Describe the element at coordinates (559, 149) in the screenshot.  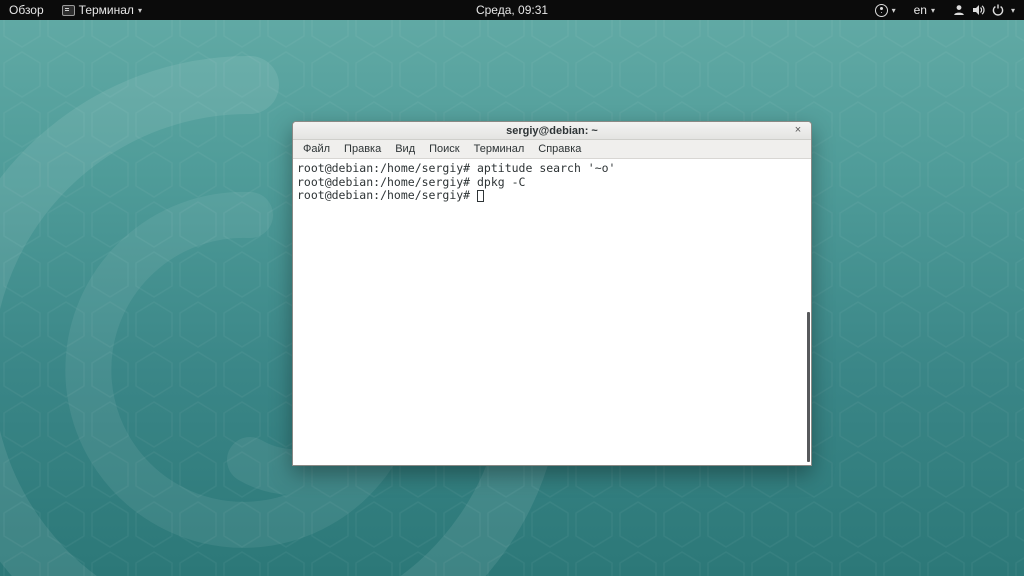
I see `menu-help: Справка` at that location.